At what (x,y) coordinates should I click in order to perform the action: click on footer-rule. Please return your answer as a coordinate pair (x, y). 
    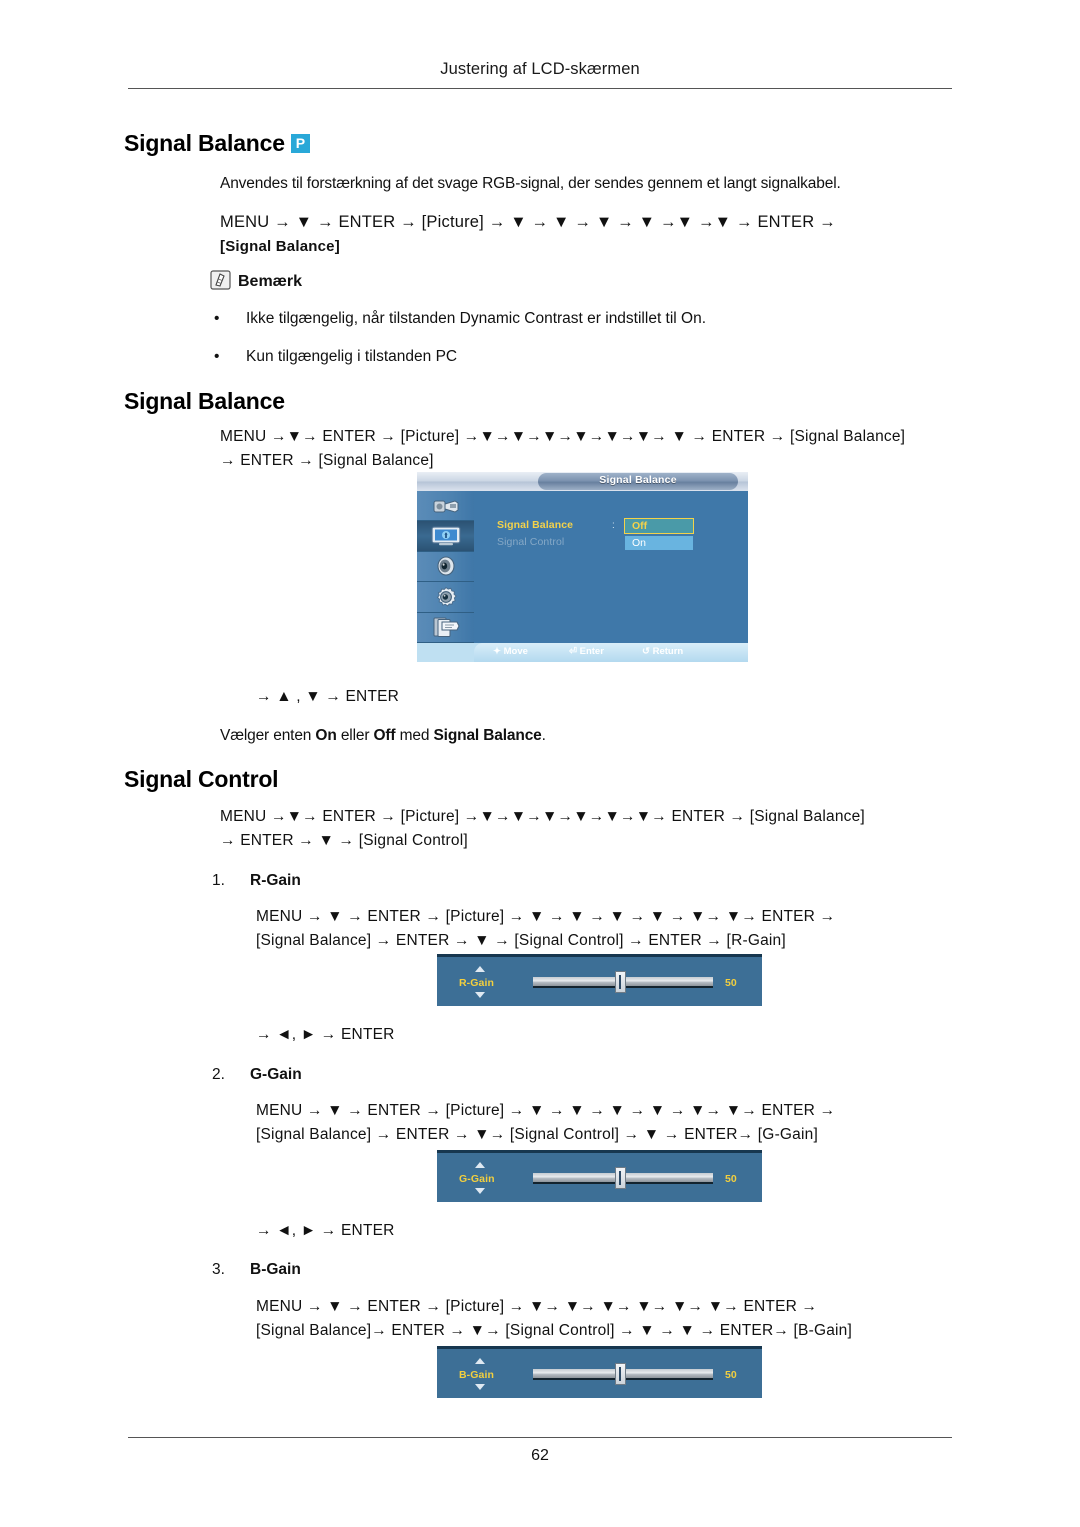
    Looking at the image, I should click on (540, 1437).